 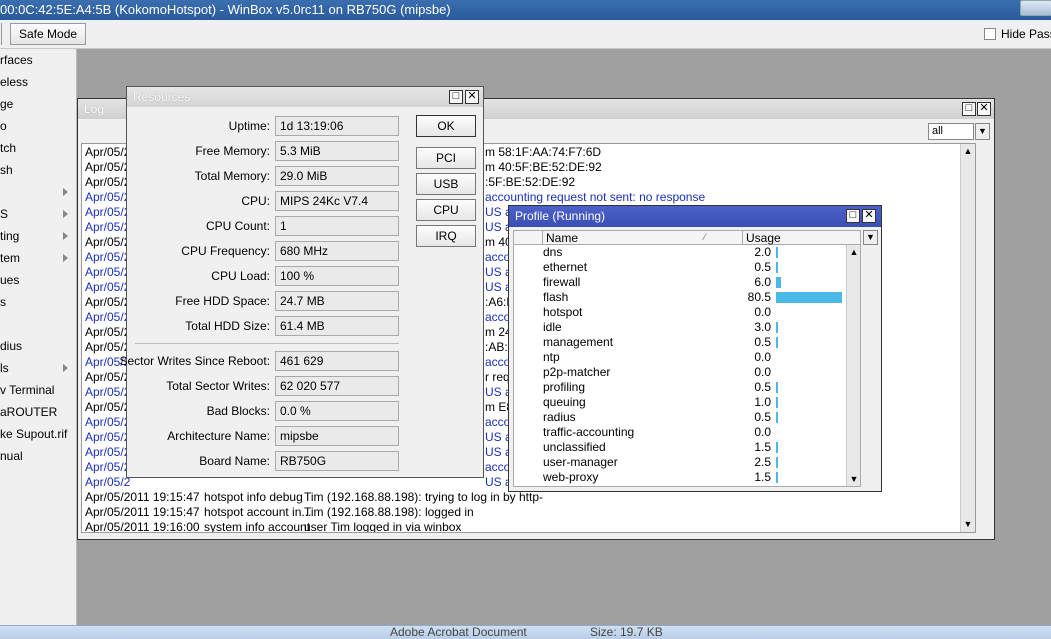 I want to click on resource-label: Bad Blocks:, so click(x=238, y=411).